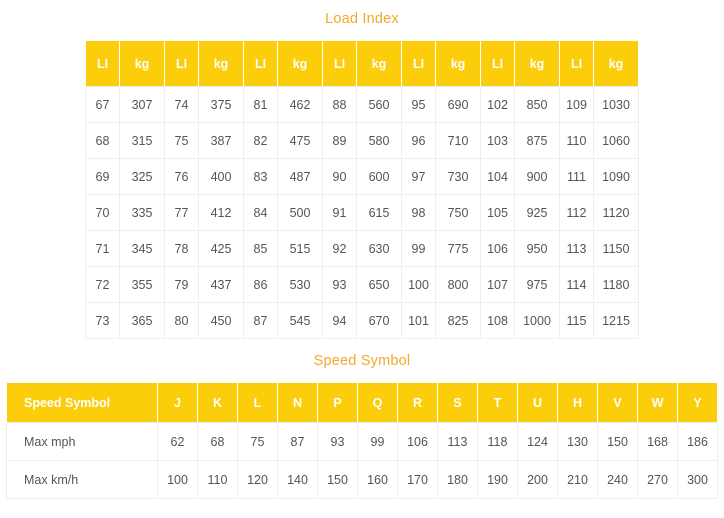 Image resolution: width=724 pixels, height=518 pixels. I want to click on load-index-cell: 730, so click(458, 176).